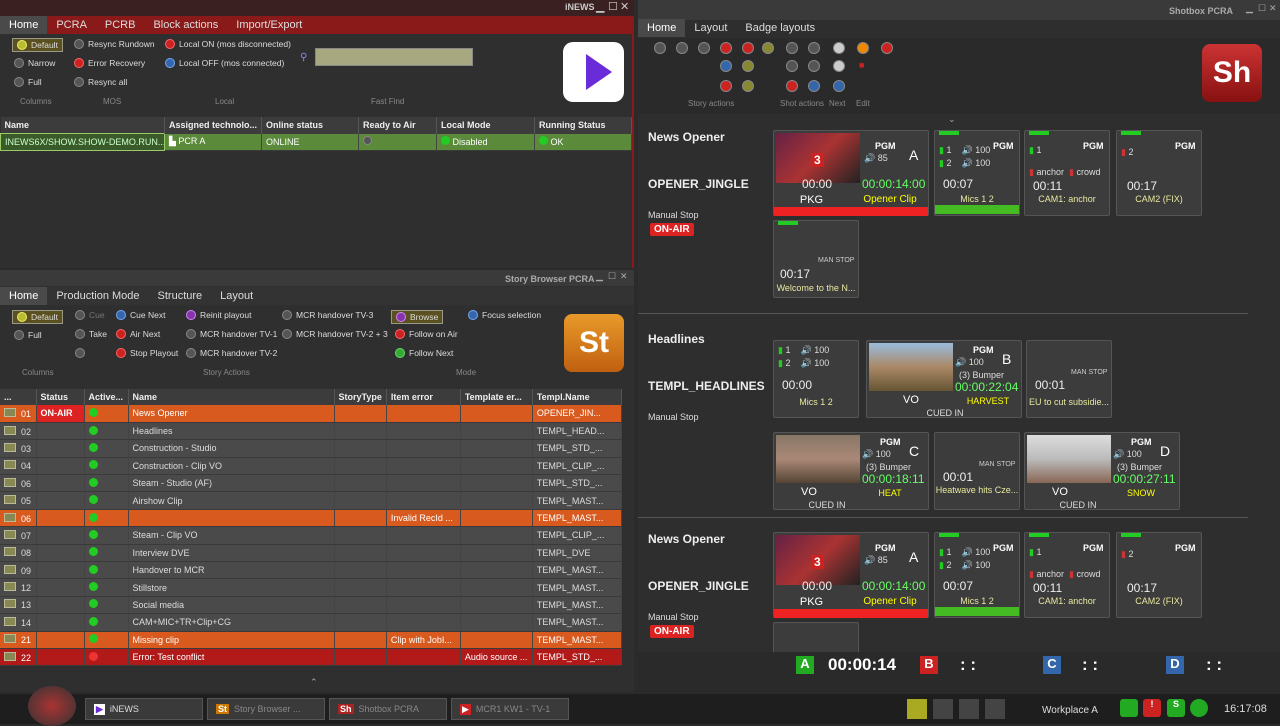 The width and height of the screenshot is (1280, 726). I want to click on tab-story-home: Home, so click(24, 296).